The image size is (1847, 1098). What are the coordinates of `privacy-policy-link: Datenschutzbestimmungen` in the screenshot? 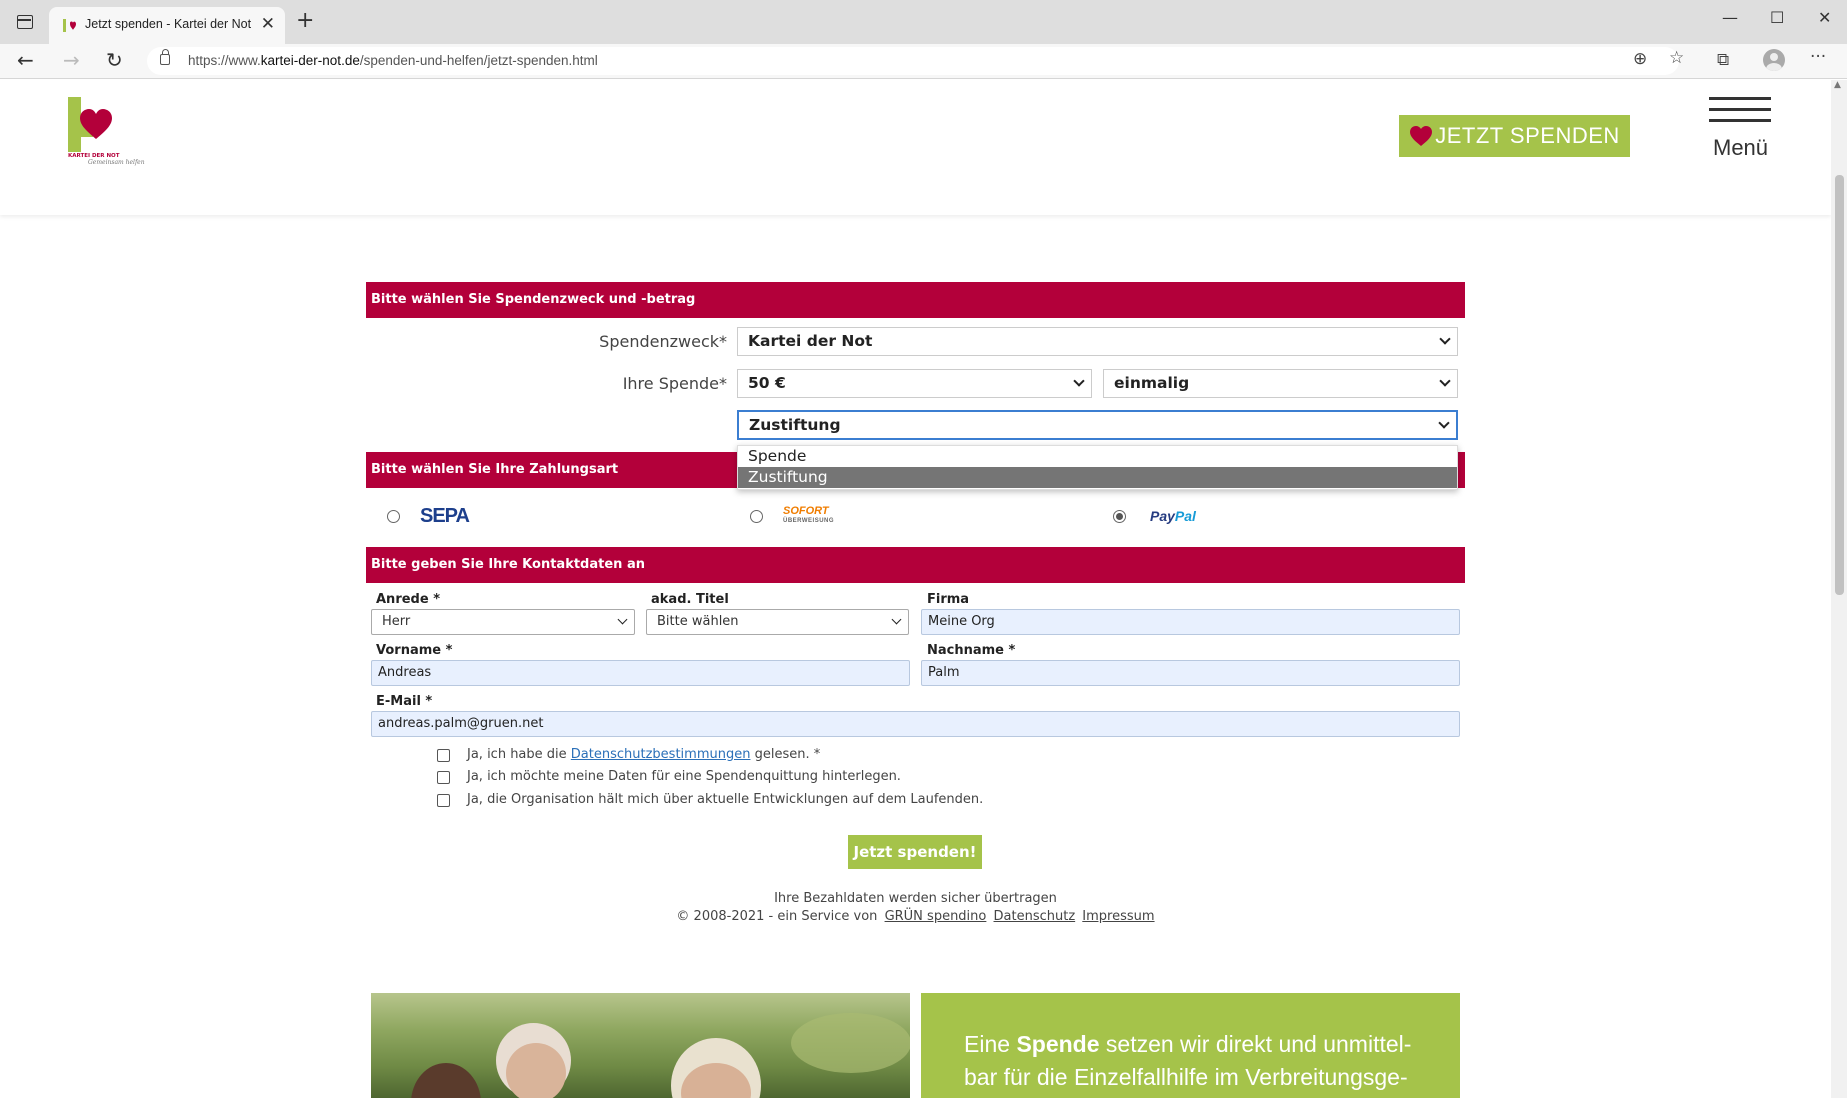 It's located at (661, 754).